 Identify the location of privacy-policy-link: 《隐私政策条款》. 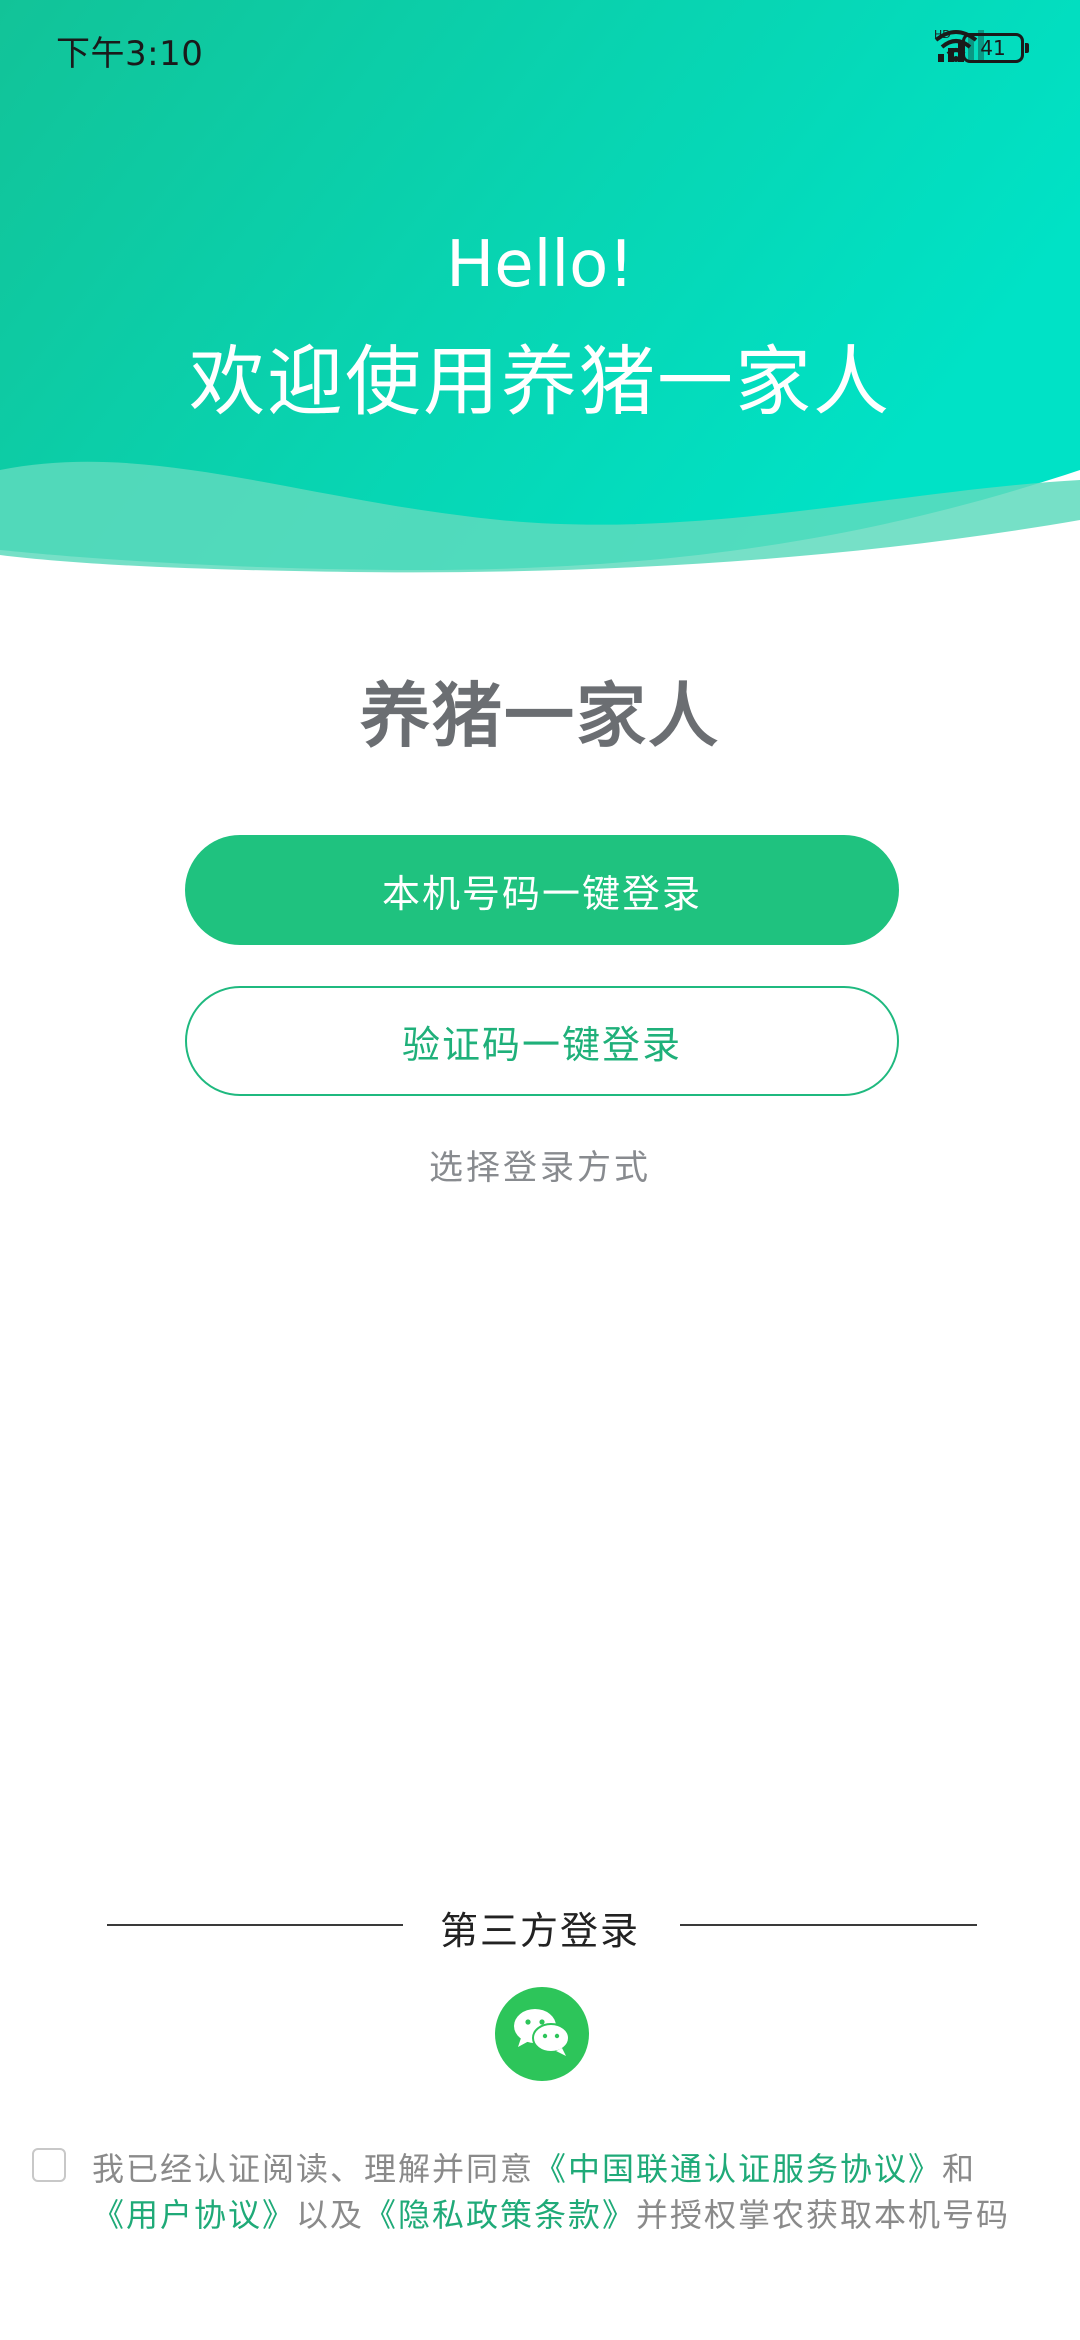
(500, 2215).